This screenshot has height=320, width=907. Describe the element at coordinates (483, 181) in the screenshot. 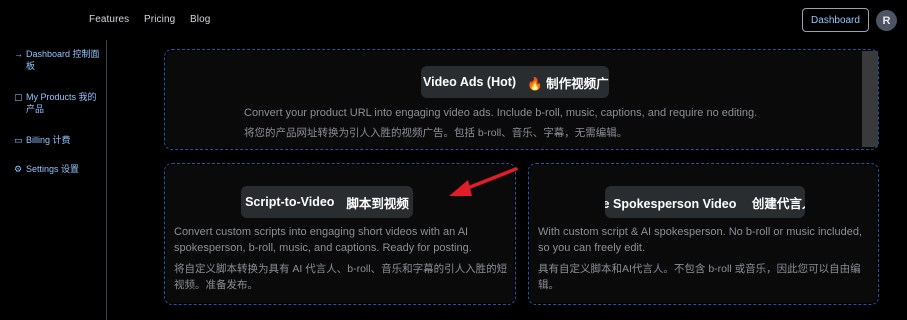

I see `annotation-arrow` at that location.